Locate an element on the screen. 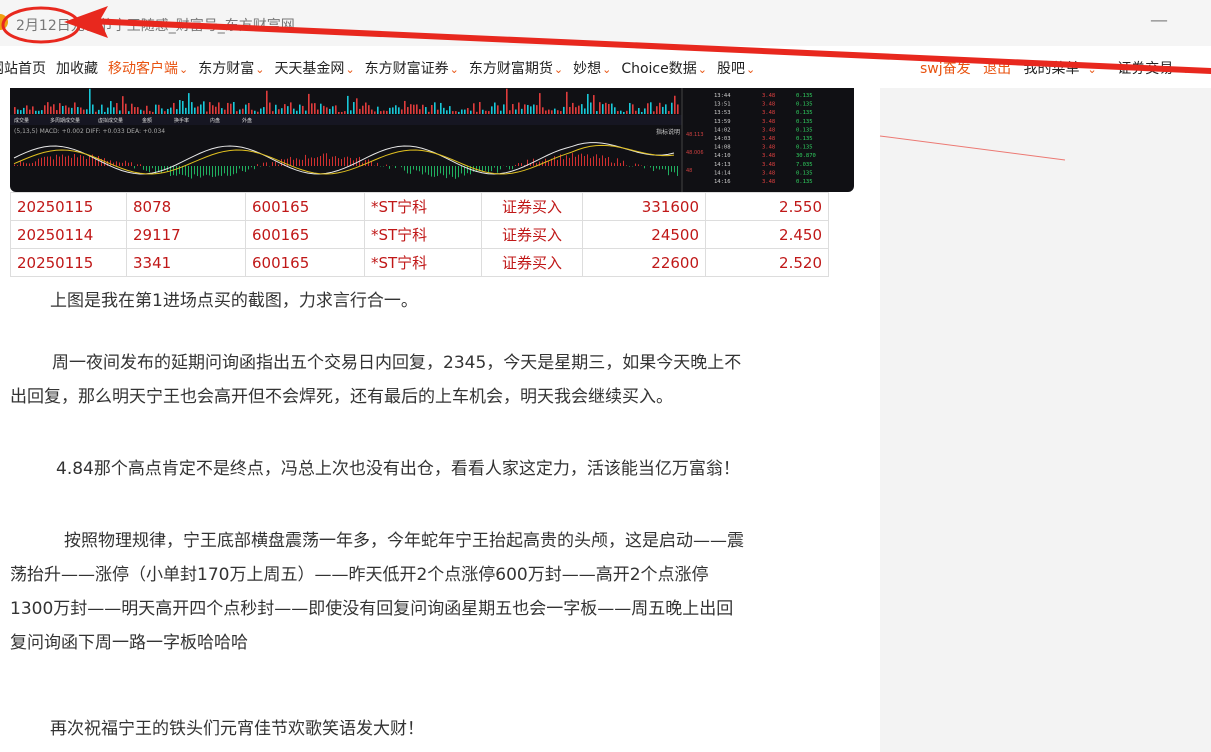  annotation-arrow-shaft is located at coordinates (649, 46).